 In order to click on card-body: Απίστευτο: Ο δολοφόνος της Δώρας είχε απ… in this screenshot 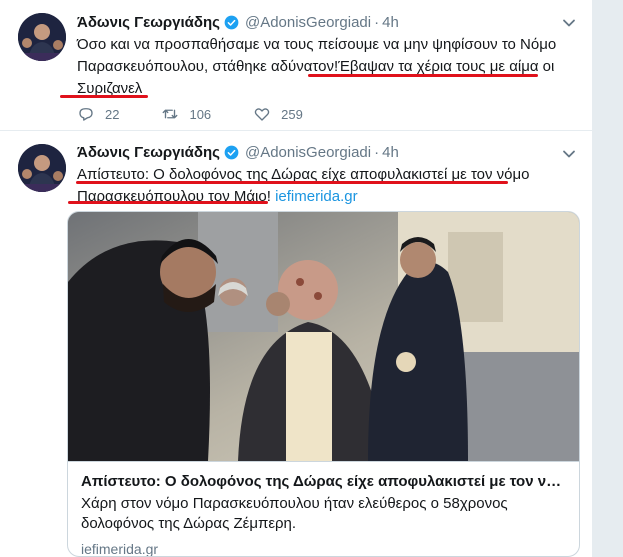, I will do `click(323, 509)`.